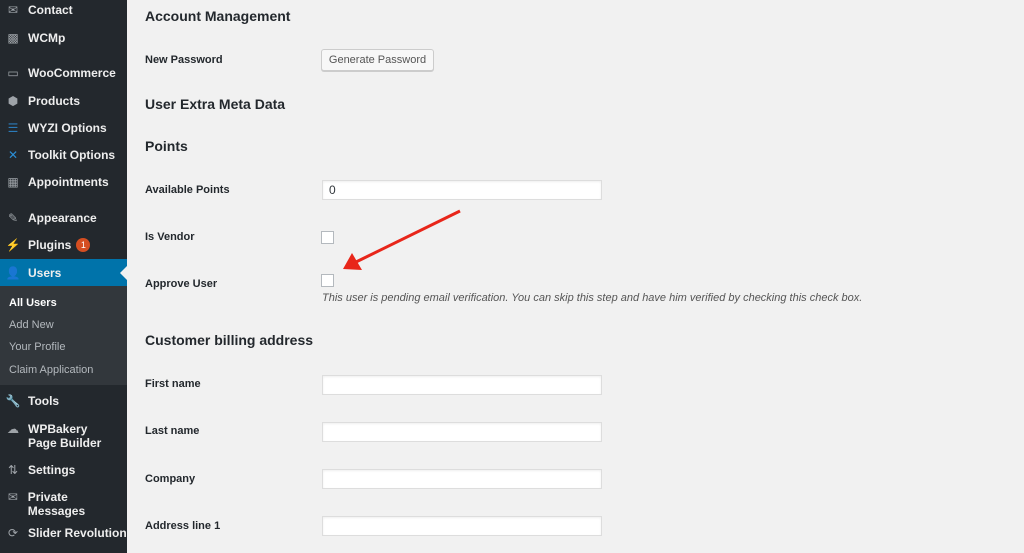  What do you see at coordinates (462, 432) in the screenshot?
I see `last-name-input` at bounding box center [462, 432].